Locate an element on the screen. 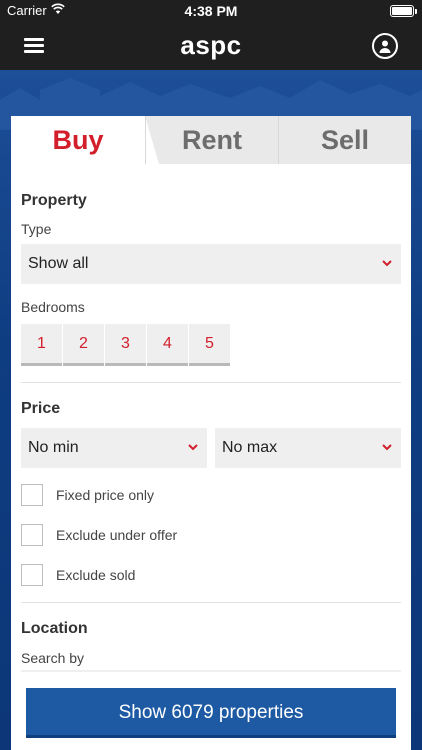  aspc-logo: aspc is located at coordinates (211, 45).